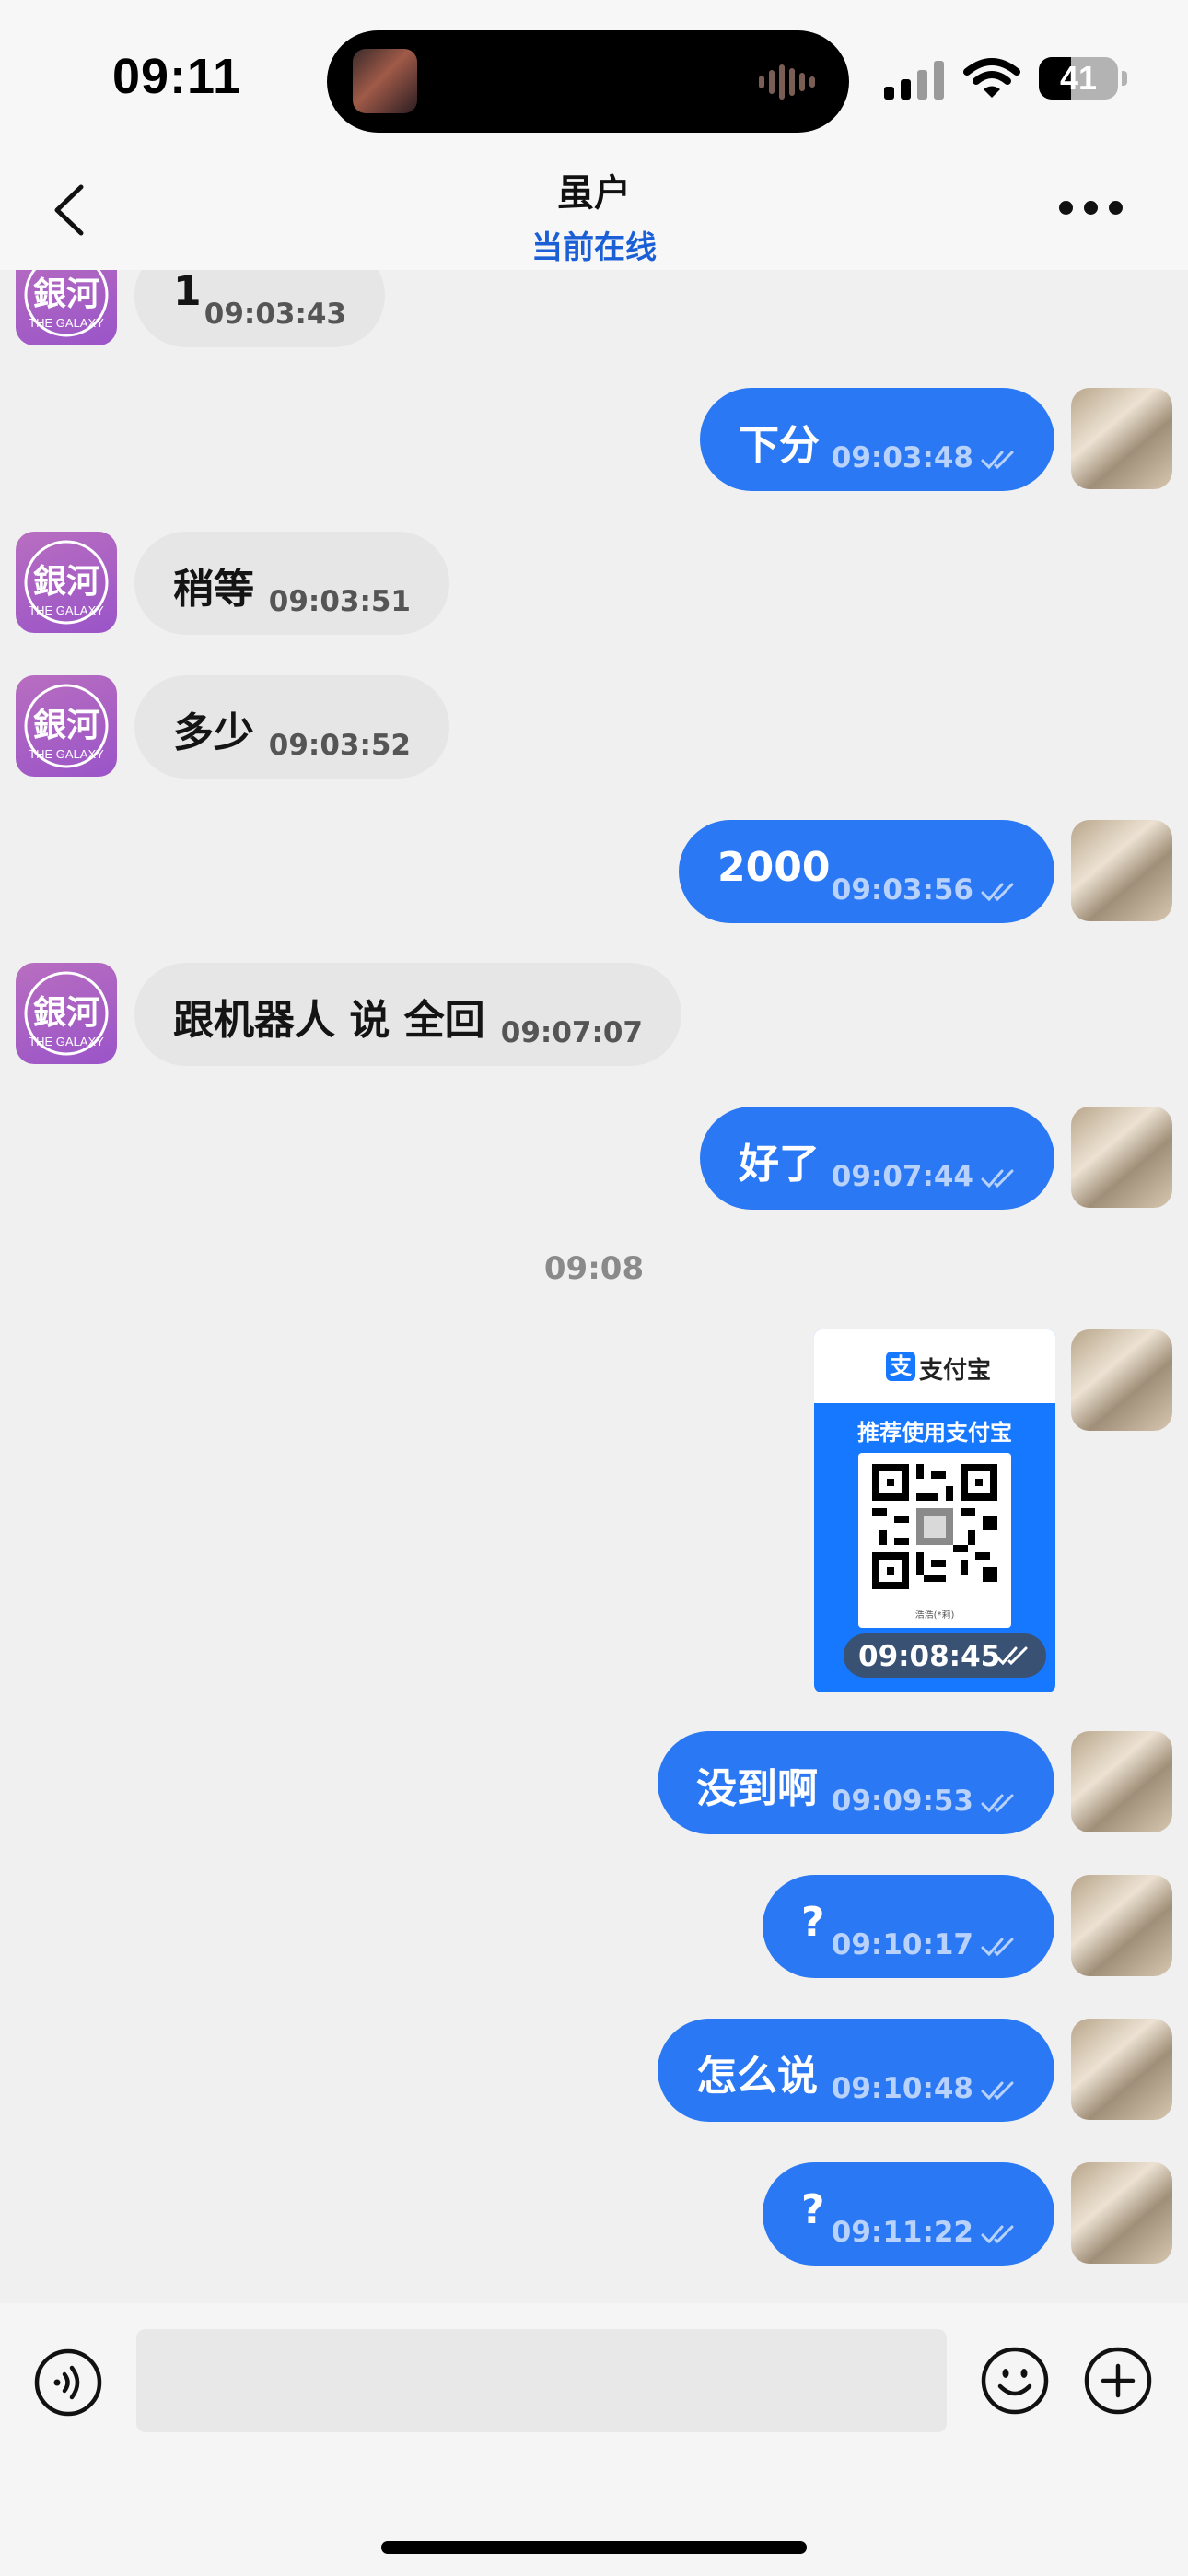 The image size is (1188, 2576). I want to click on now-playing-artwork, so click(385, 81).